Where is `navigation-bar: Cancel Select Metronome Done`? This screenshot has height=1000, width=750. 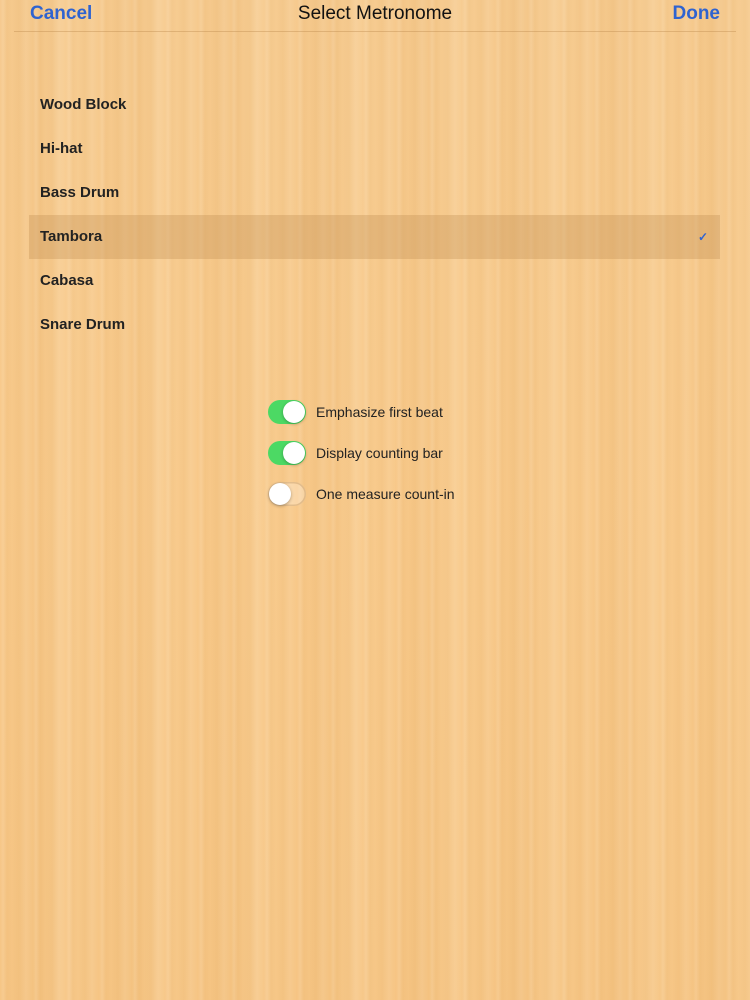
navigation-bar: Cancel Select Metronome Done is located at coordinates (375, 16).